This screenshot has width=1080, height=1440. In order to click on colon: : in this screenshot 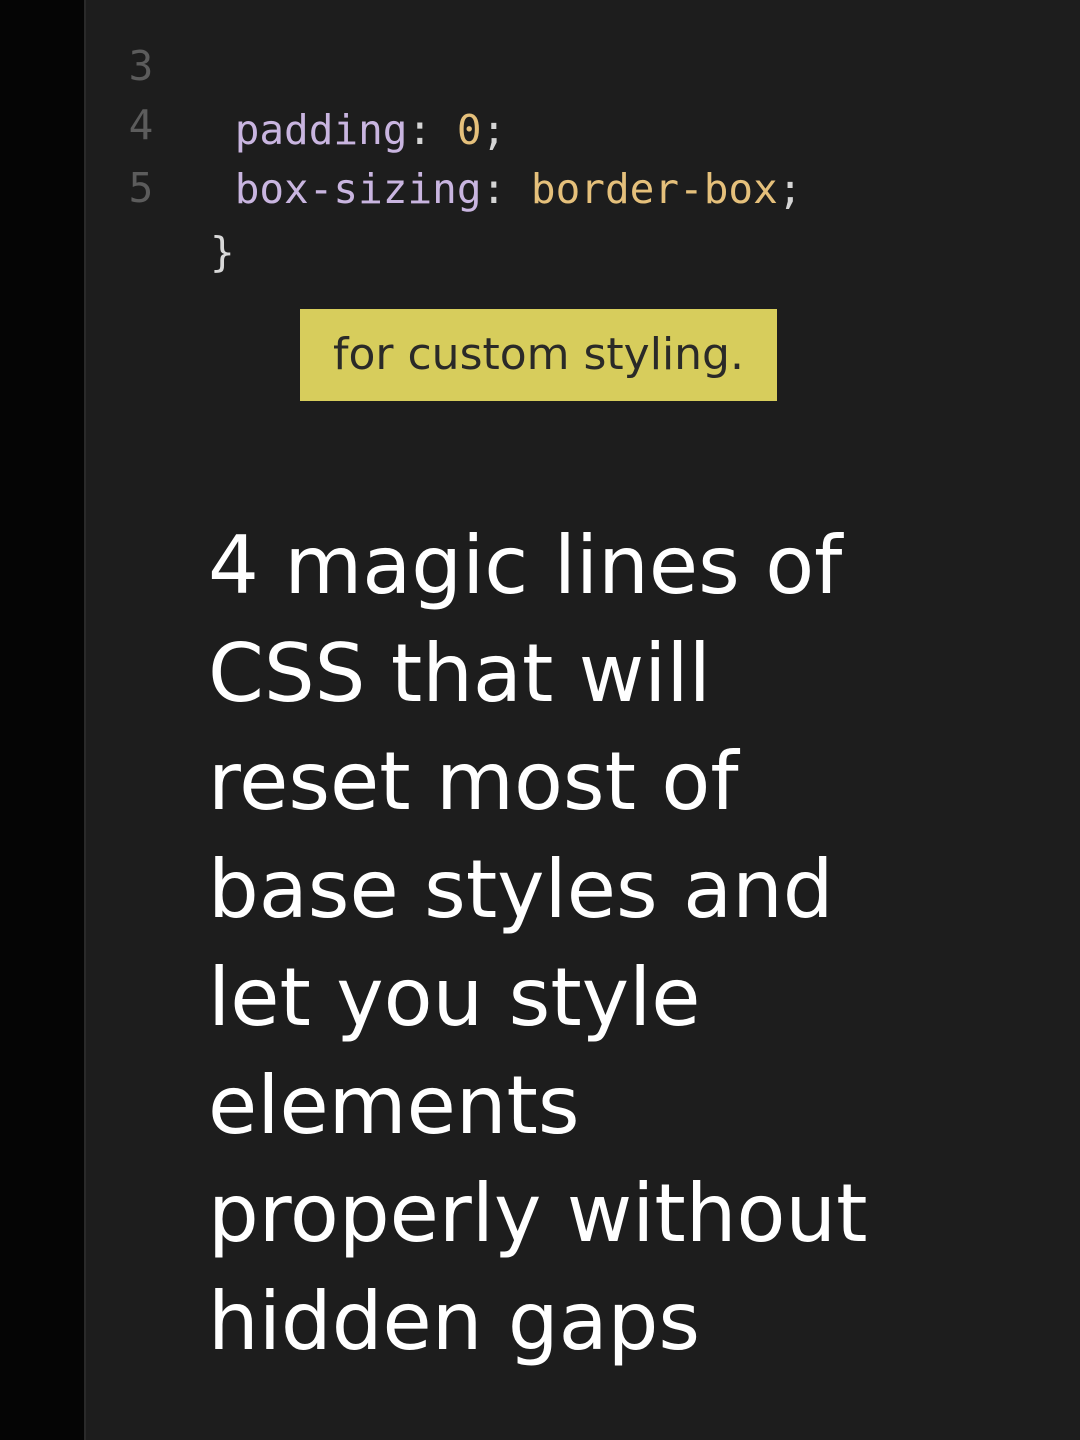, I will do `click(494, 189)`.